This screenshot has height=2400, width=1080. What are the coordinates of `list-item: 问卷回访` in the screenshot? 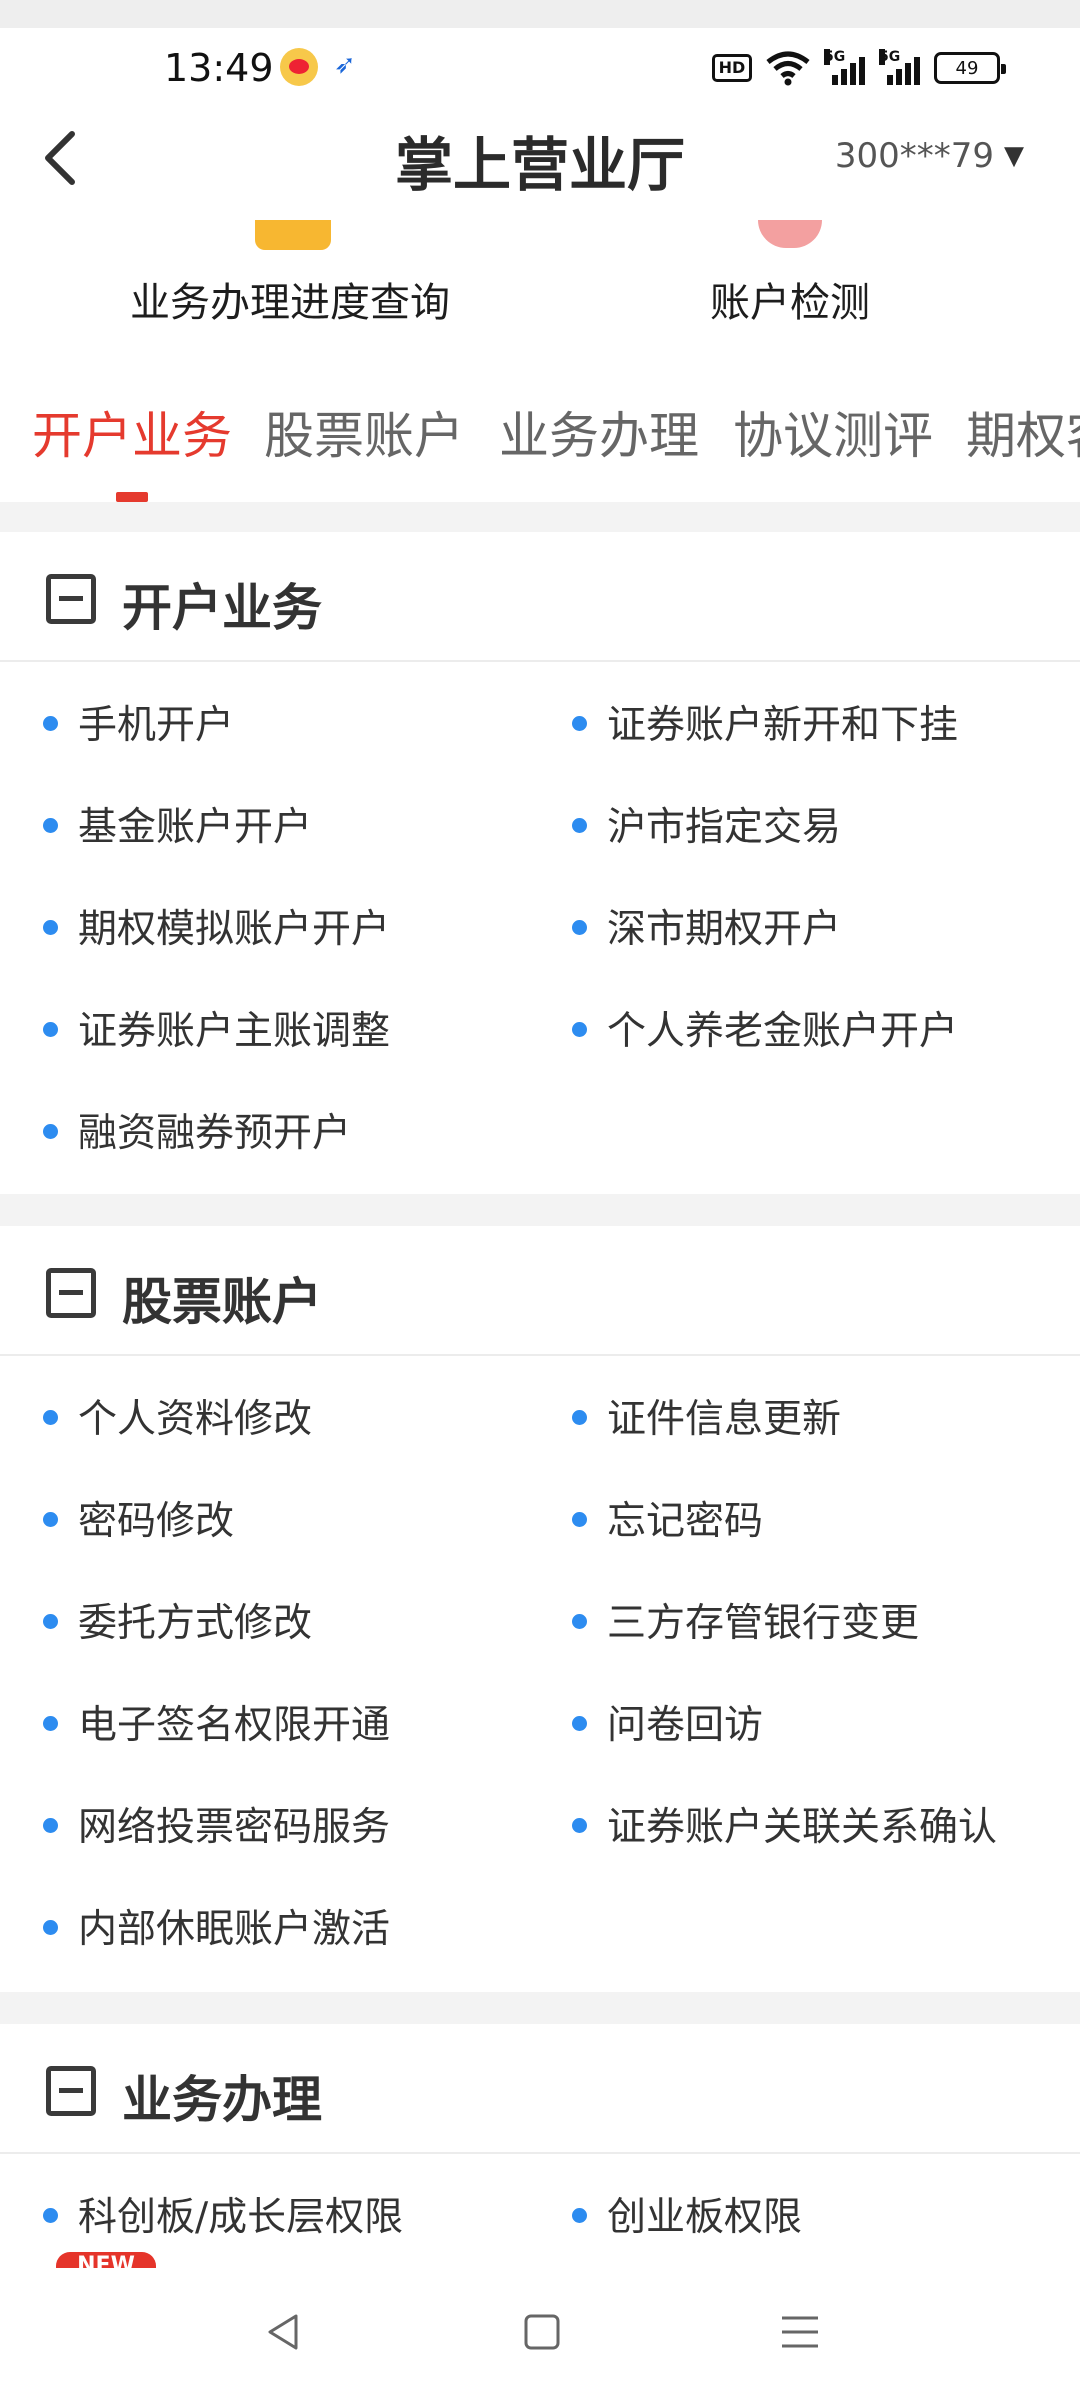 It's located at (667, 1722).